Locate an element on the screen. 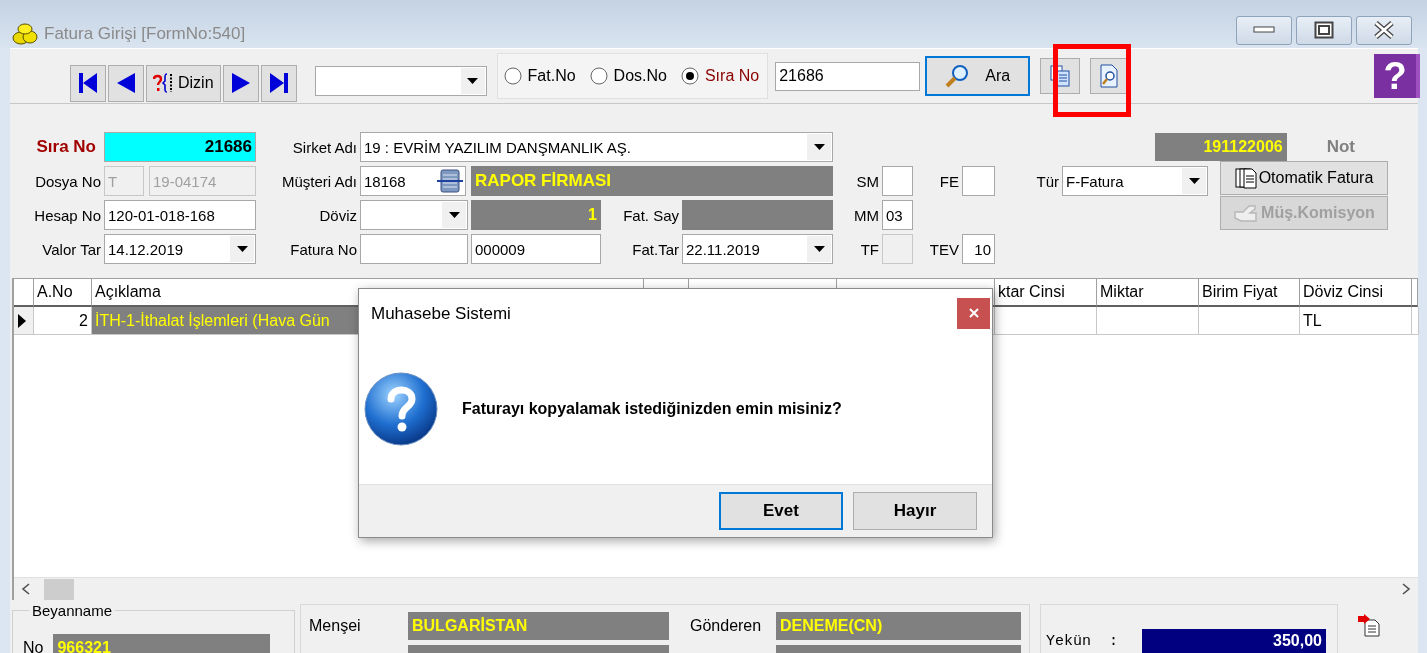 The image size is (1427, 653). field-label: Döviz is located at coordinates (338, 215).